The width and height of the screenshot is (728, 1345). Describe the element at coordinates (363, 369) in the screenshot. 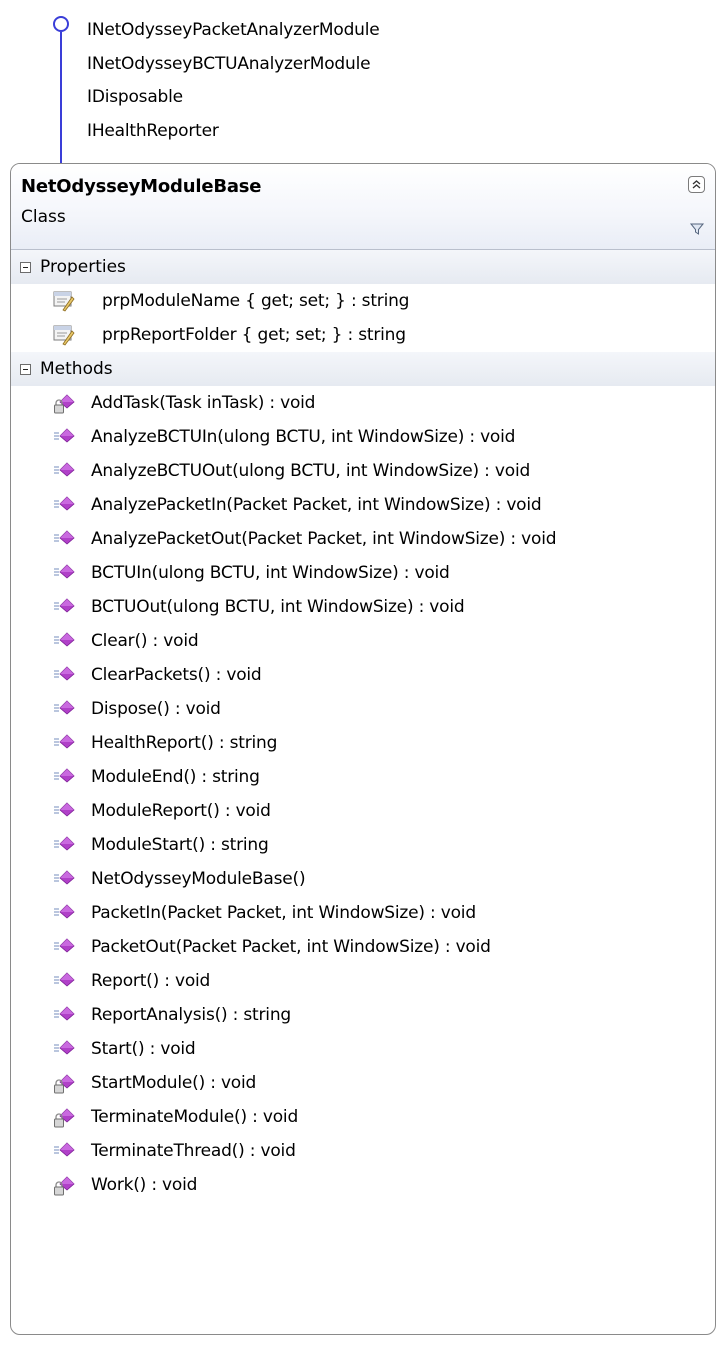

I see `methods-section-header: Methods` at that location.